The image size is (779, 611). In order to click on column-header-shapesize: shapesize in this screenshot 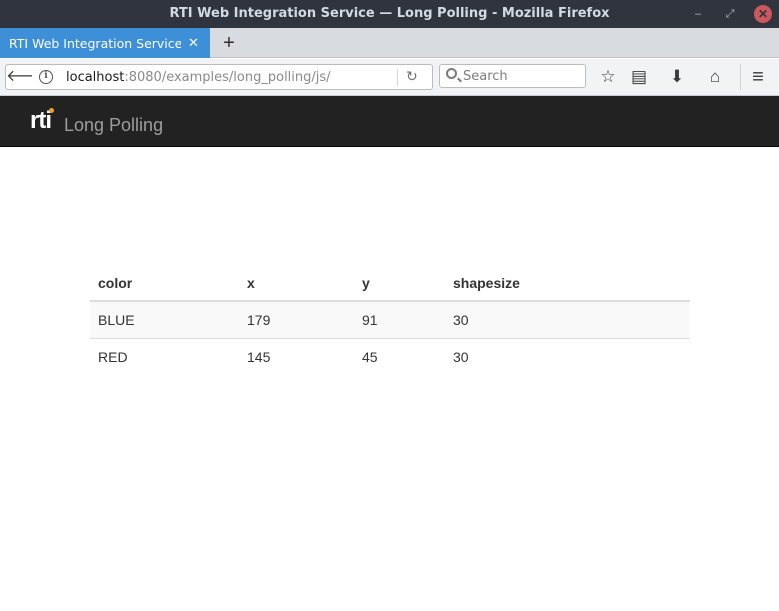, I will do `click(567, 283)`.